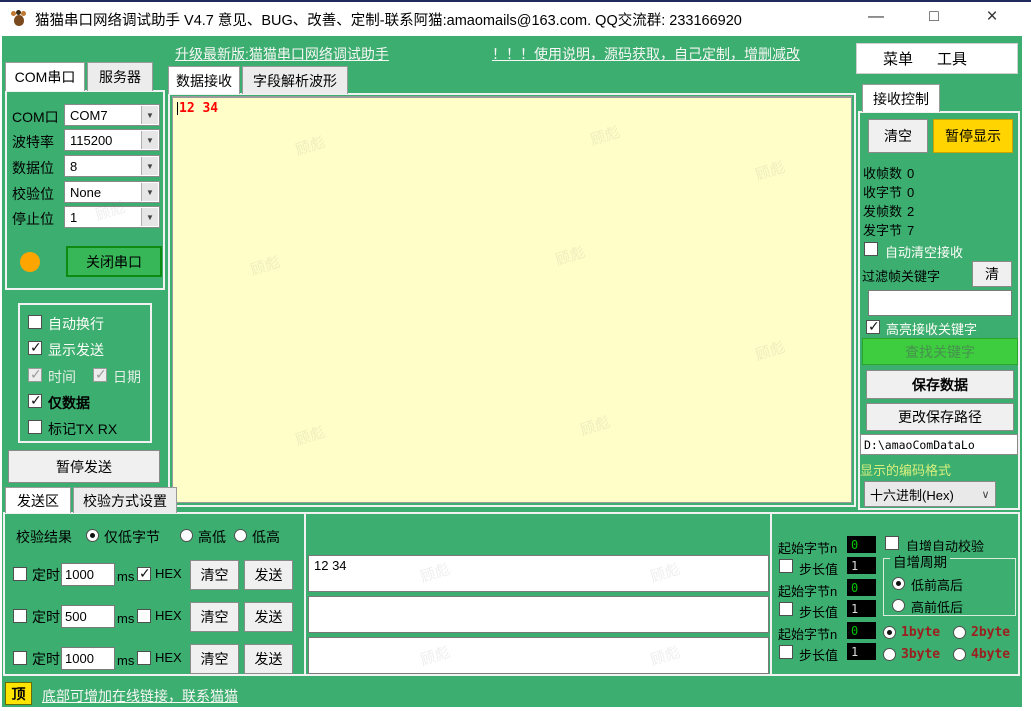 The width and height of the screenshot is (1031, 711). I want to click on auto-clear-receive-checkbox, so click(871, 249).